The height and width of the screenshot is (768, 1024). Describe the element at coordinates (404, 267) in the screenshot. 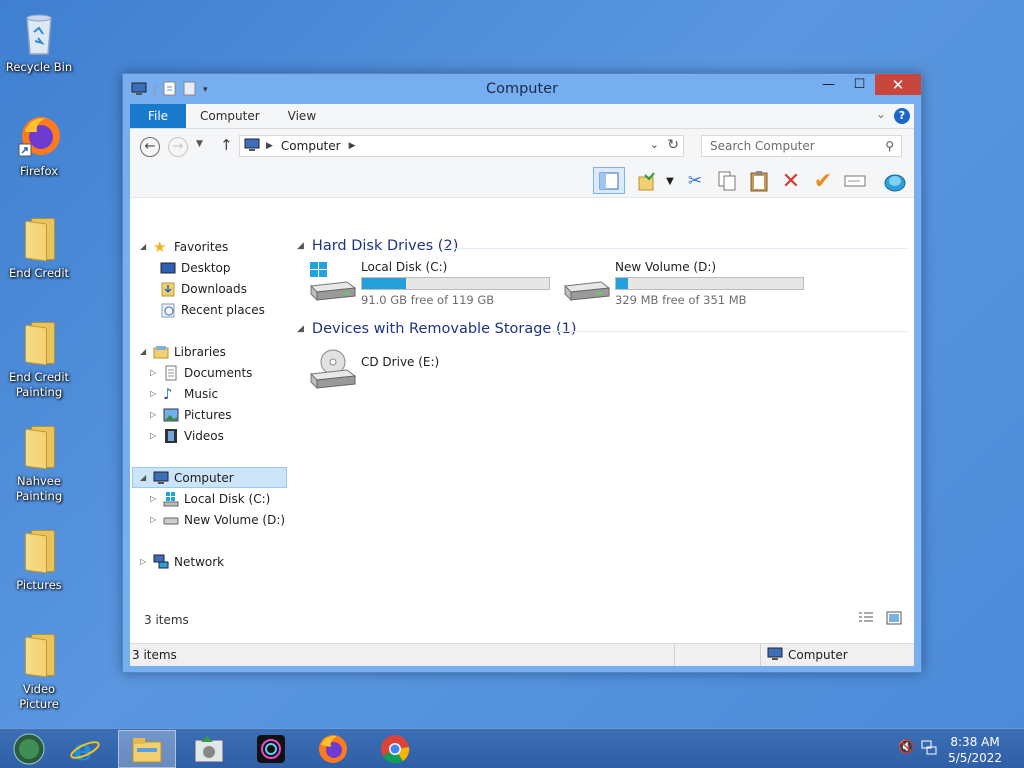

I see `drive-name: Local Disk (C:)` at that location.